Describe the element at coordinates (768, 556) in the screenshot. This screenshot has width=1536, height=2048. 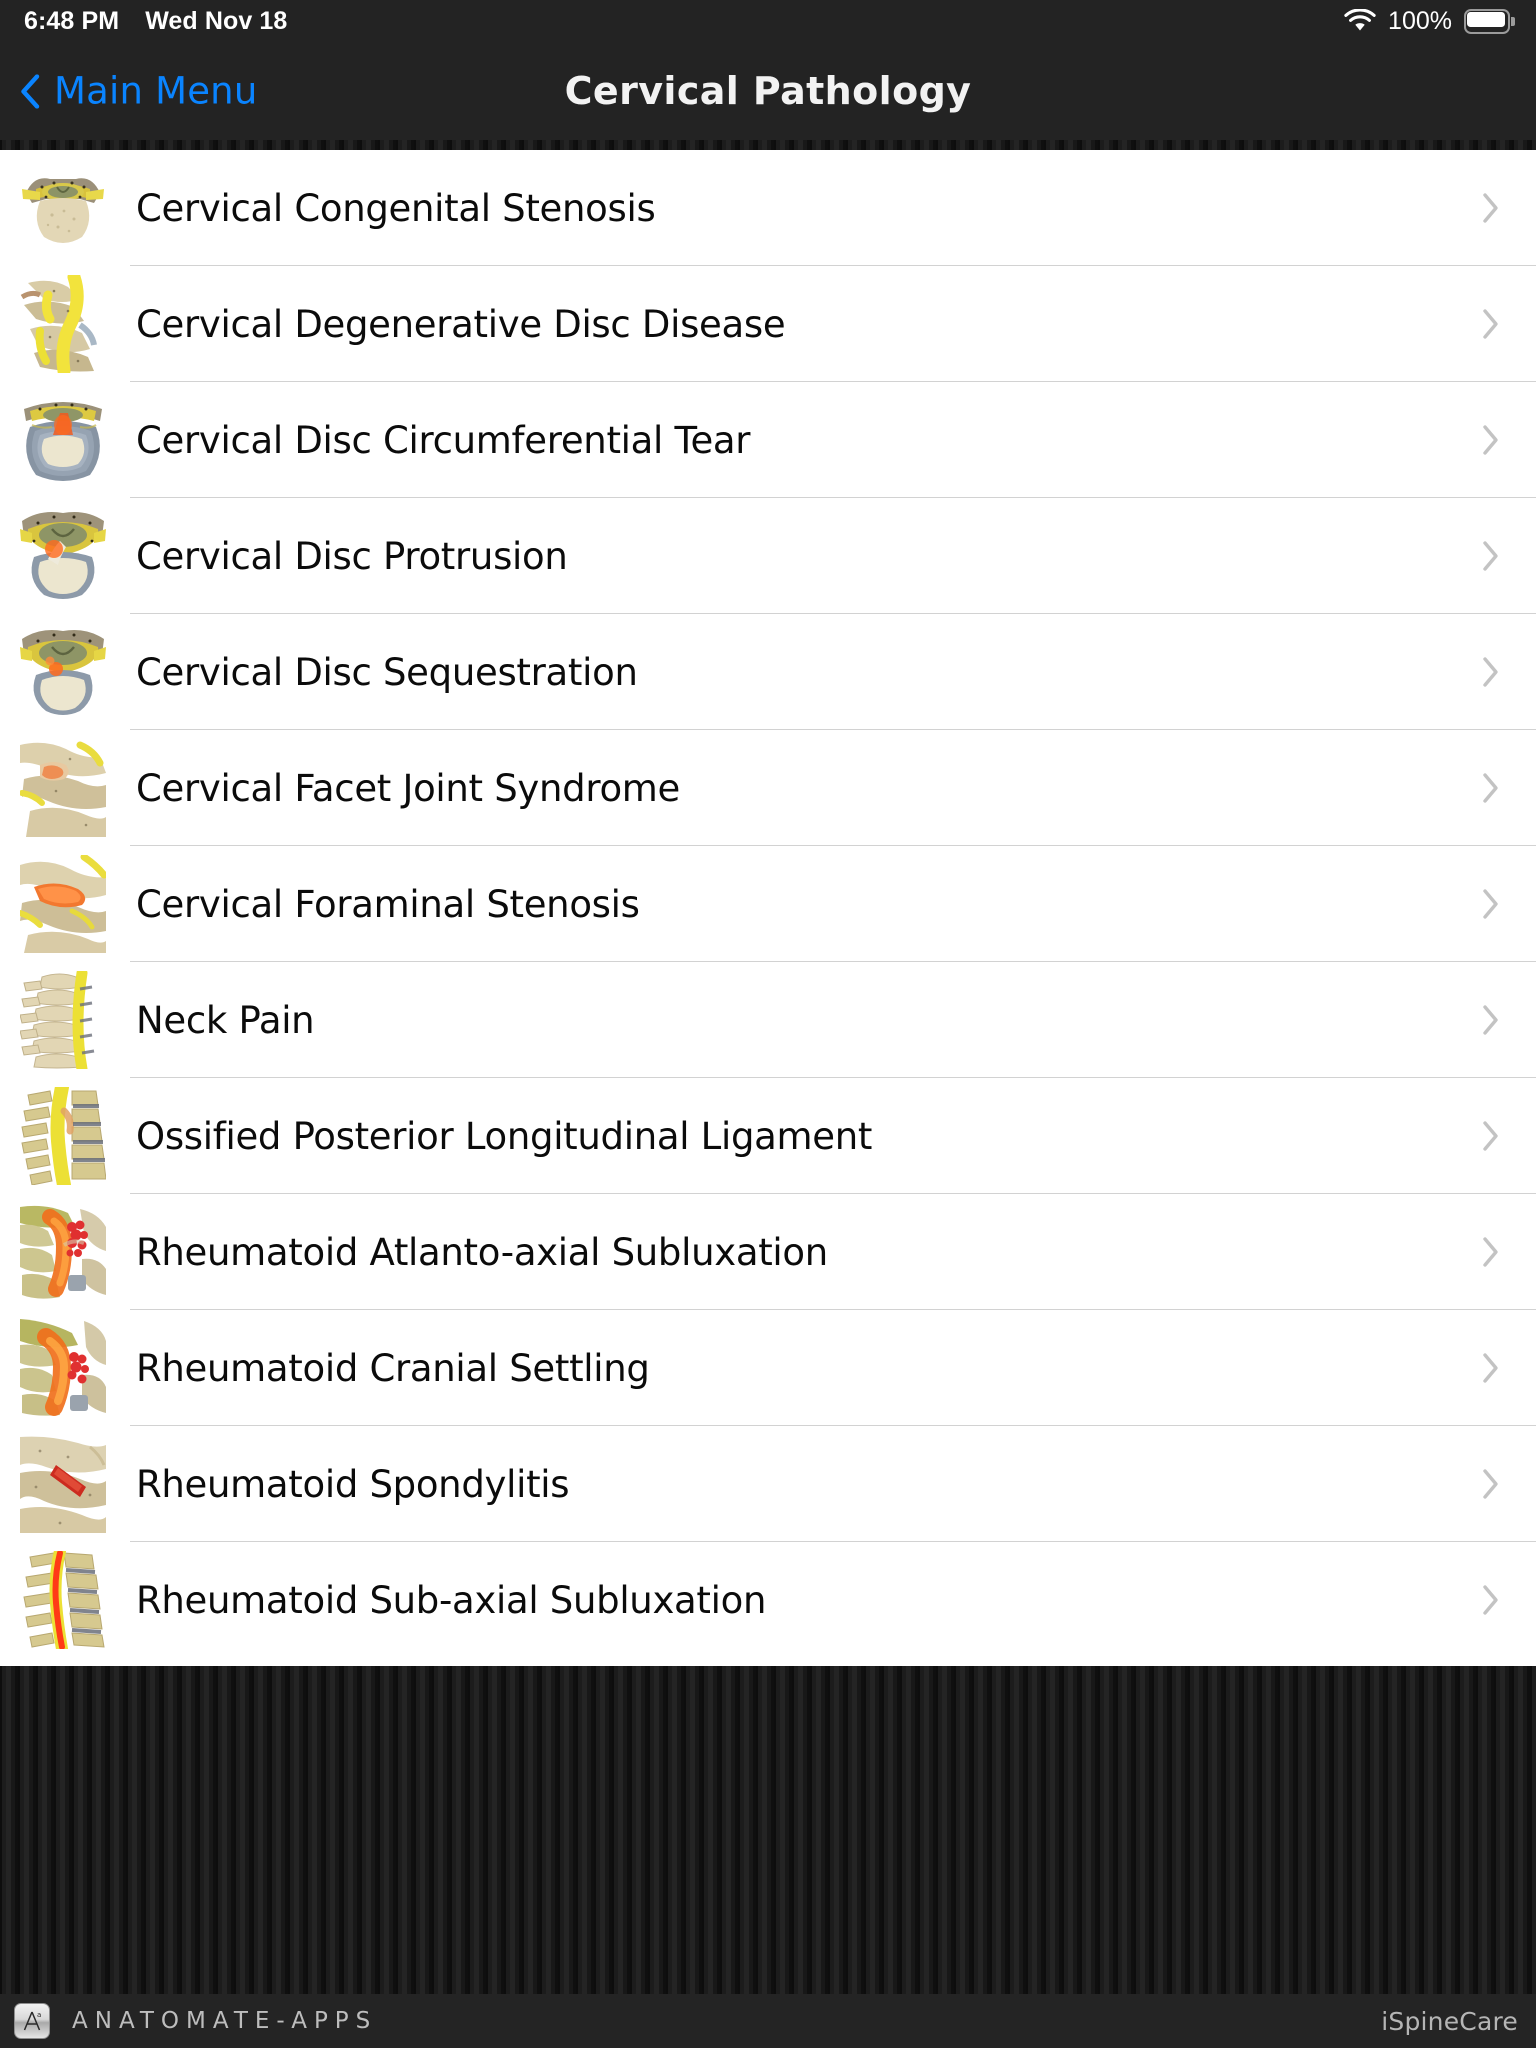
I see `table-row: Cervical Disc Protrusion` at that location.